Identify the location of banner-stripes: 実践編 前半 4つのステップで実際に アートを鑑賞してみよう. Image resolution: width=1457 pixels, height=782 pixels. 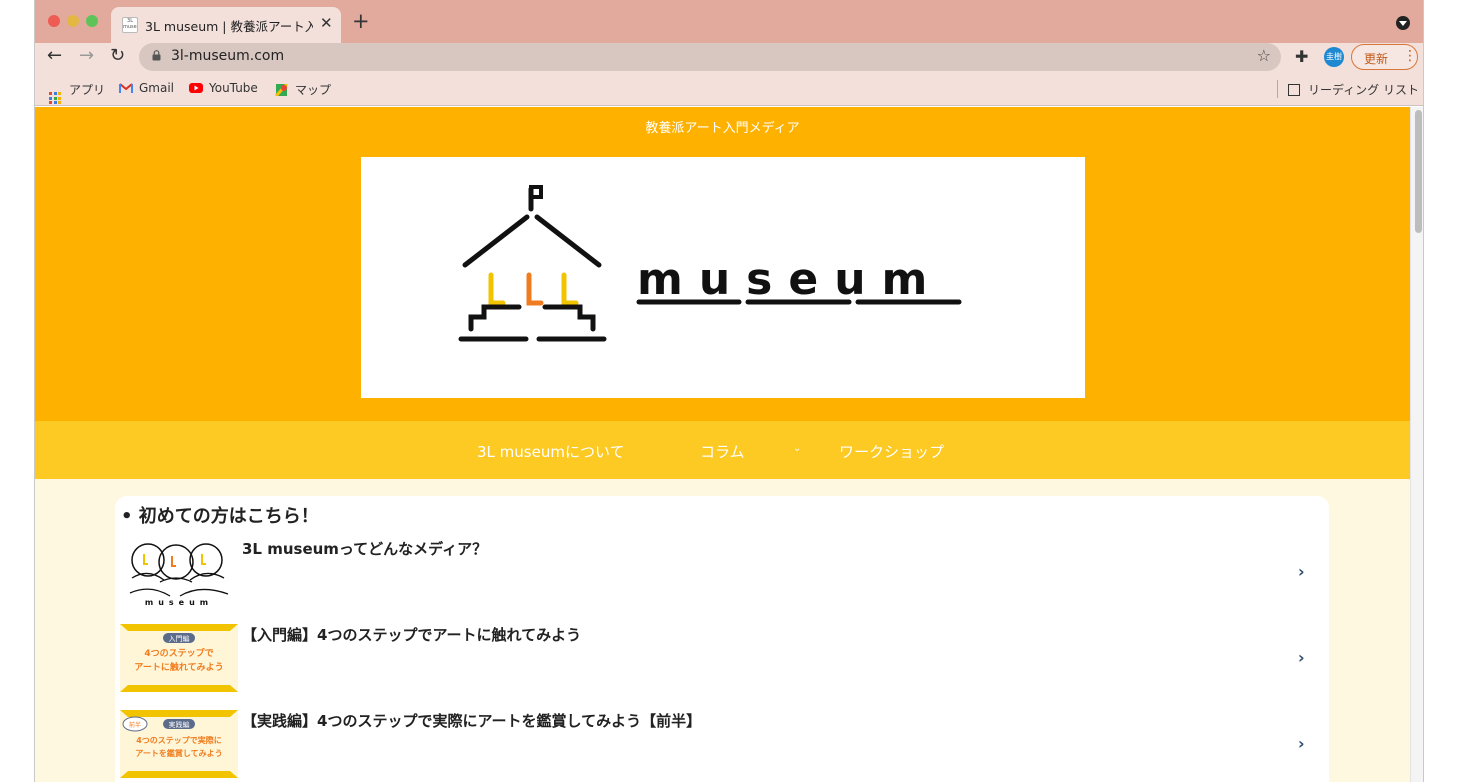
(179, 744).